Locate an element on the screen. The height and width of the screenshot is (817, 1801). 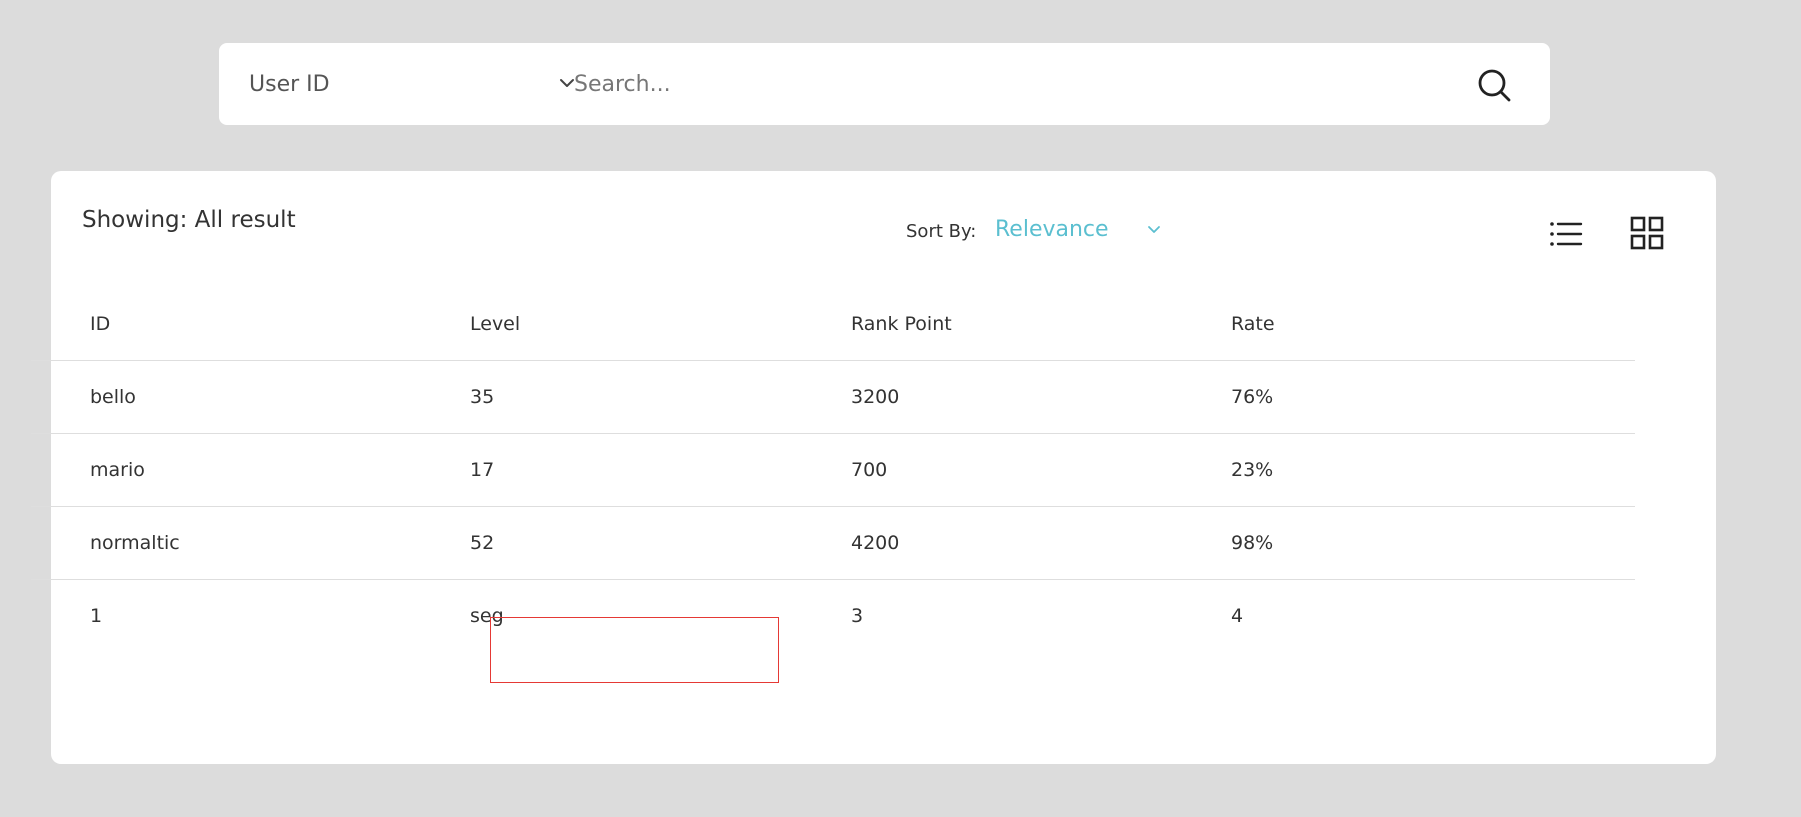
table-cell-rate: 98% is located at coordinates (1252, 543).